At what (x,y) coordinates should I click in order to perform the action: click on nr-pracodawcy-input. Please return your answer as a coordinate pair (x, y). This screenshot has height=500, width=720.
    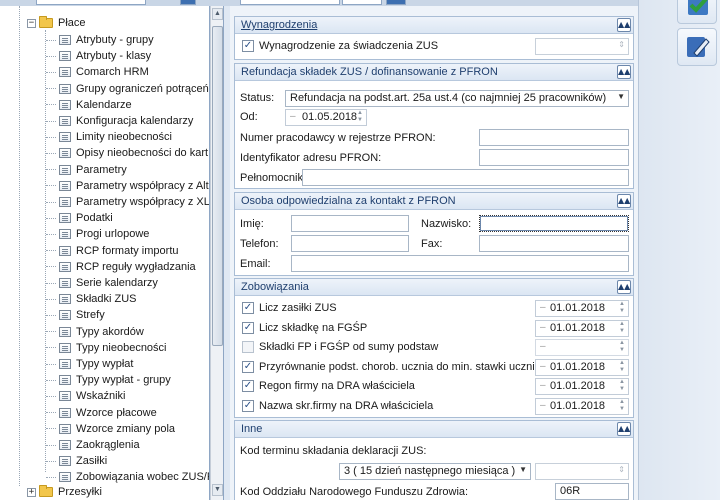
    Looking at the image, I should click on (554, 137).